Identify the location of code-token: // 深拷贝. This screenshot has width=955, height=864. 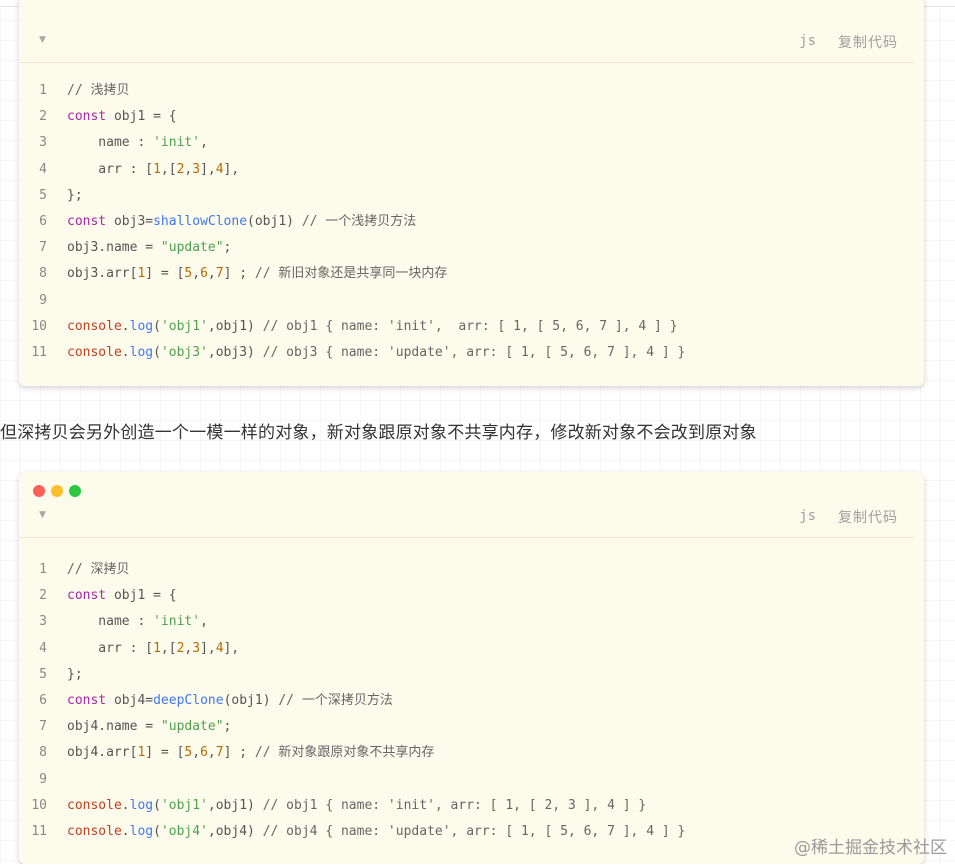
(98, 569).